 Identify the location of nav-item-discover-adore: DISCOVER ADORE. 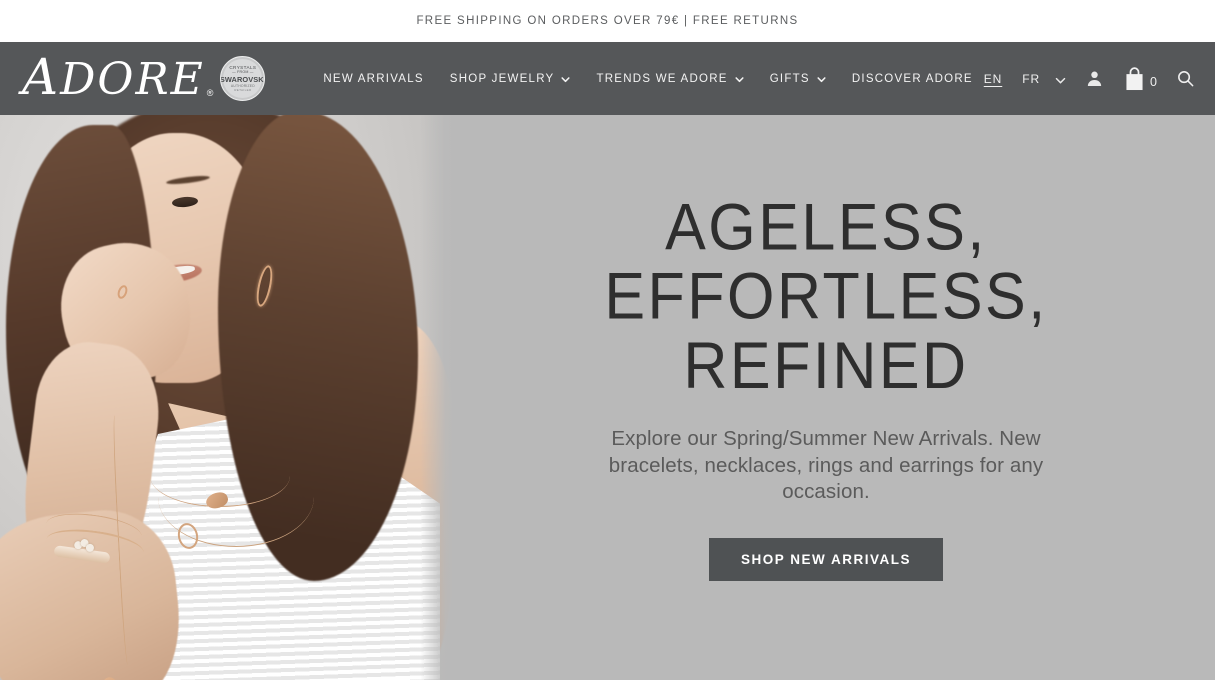
(912, 79).